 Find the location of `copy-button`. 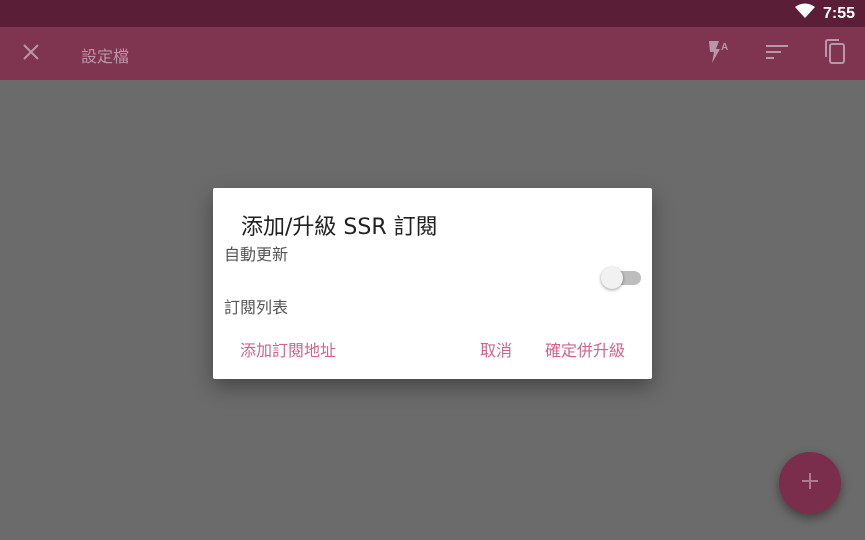

copy-button is located at coordinates (835, 54).